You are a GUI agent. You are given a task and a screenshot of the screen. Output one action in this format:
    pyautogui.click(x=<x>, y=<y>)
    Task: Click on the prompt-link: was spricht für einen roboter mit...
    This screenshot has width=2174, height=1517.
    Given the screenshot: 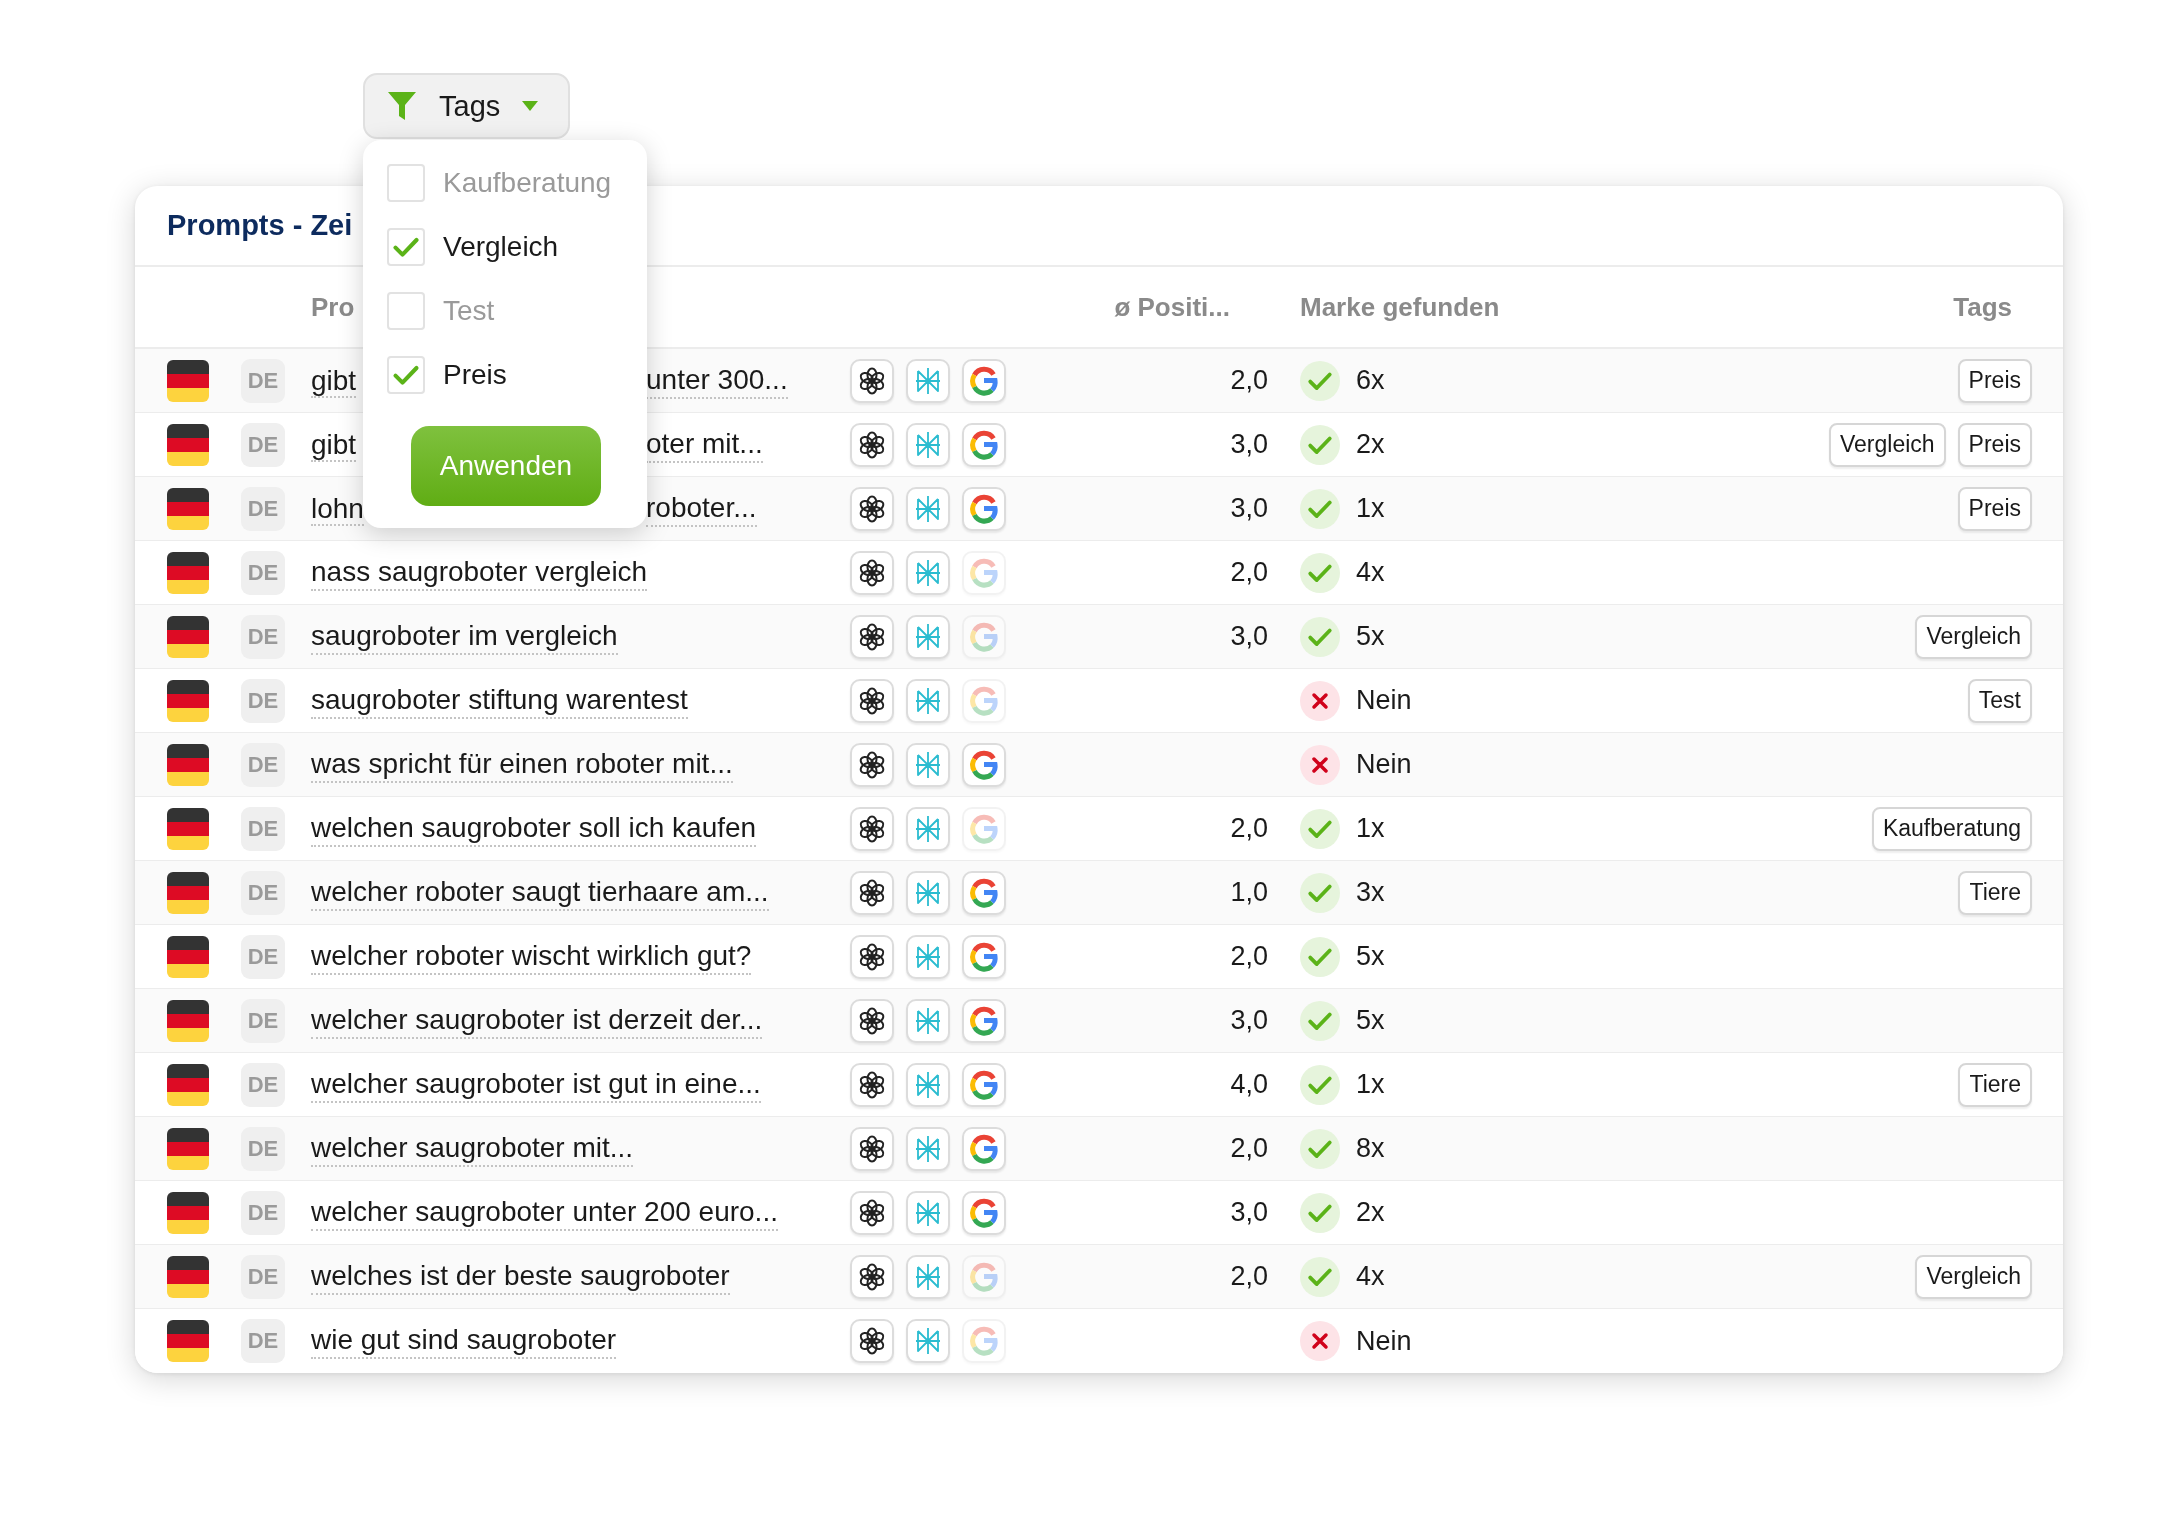 What is the action you would take?
    pyautogui.click(x=522, y=764)
    